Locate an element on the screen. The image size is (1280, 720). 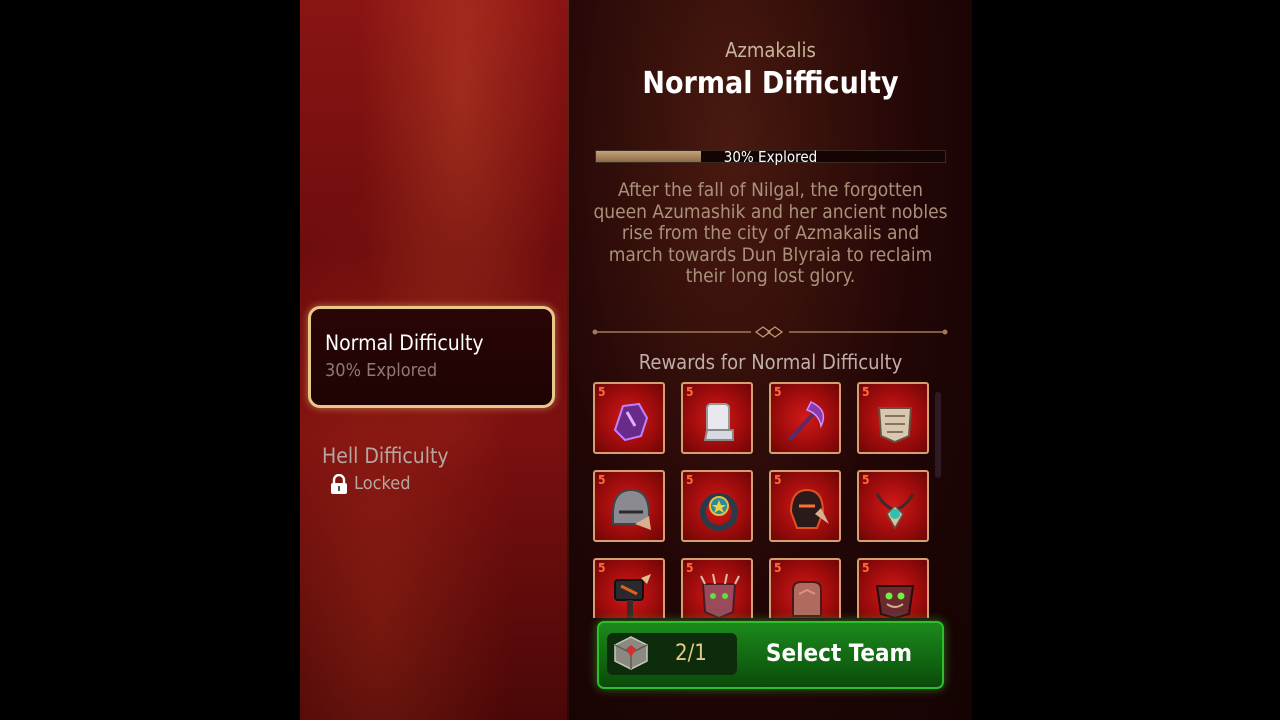
white-boots-icon is located at coordinates (718, 422).